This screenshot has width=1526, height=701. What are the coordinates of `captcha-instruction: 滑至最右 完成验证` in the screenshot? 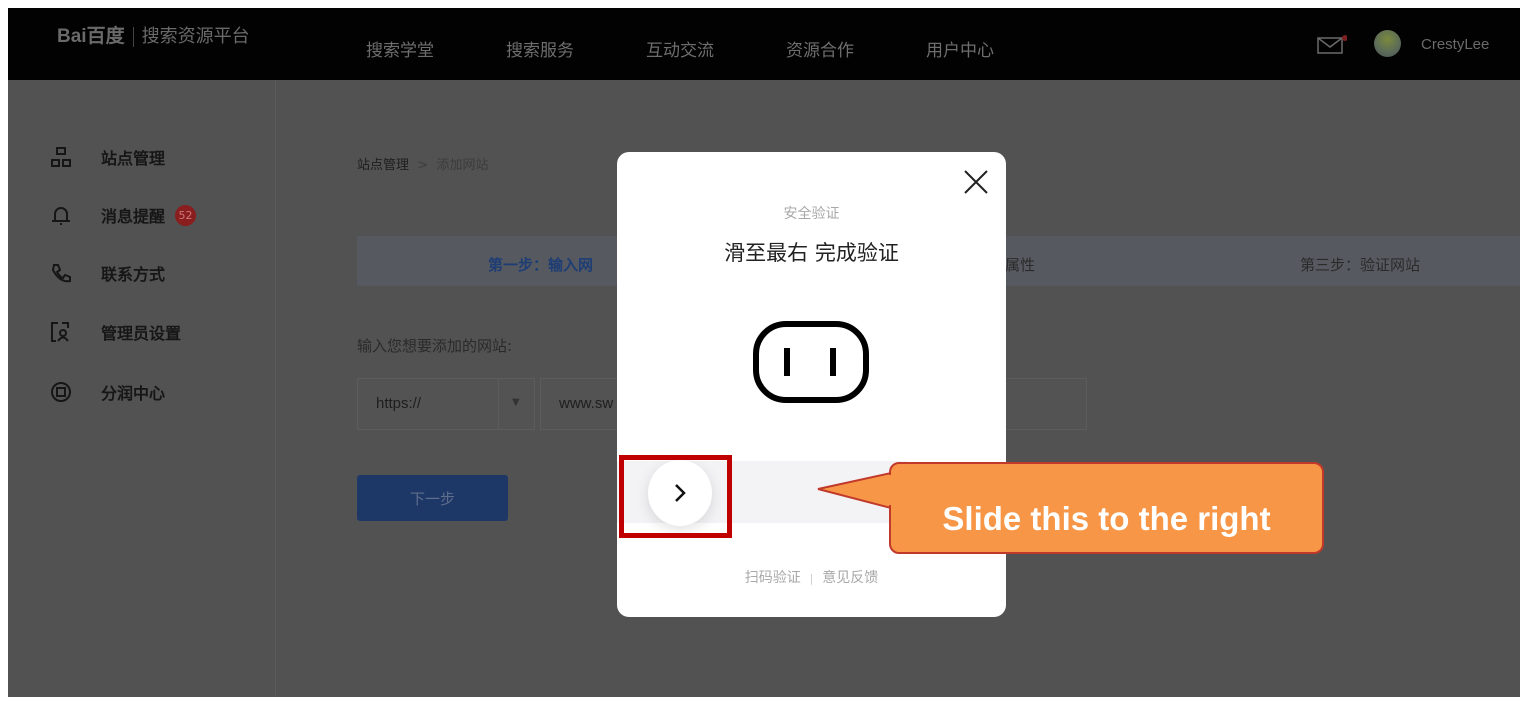 It's located at (811, 253).